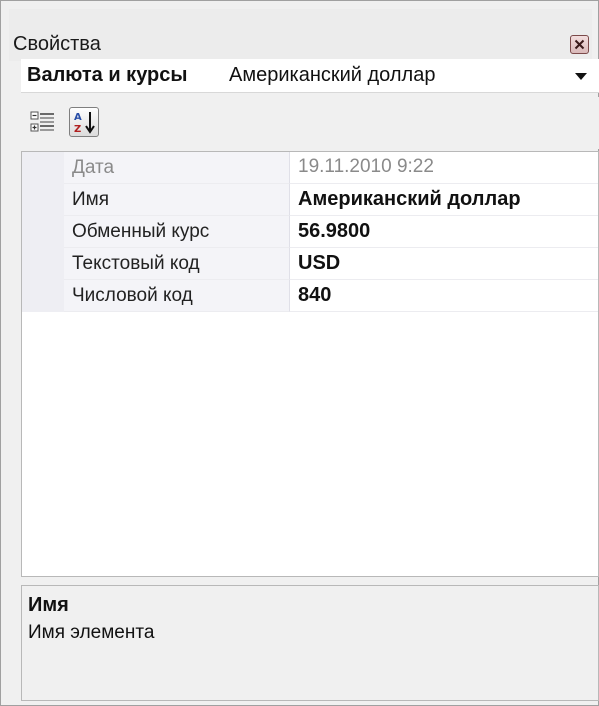 The image size is (599, 706). Describe the element at coordinates (107, 75) in the screenshot. I see `object-name: Валюта и курсы` at that location.